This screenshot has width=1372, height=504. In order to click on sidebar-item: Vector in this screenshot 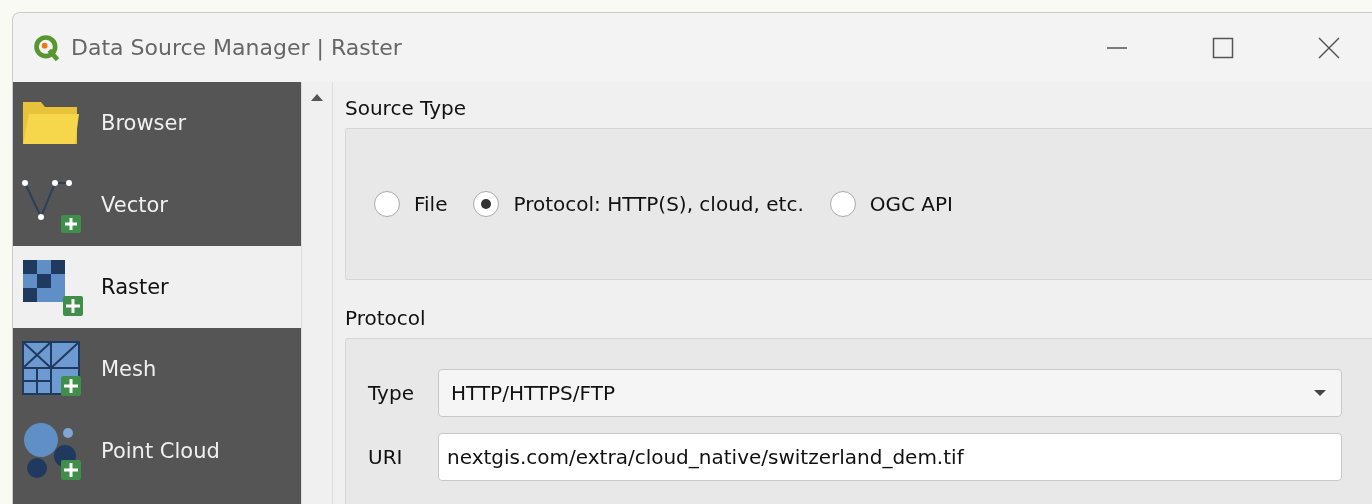, I will do `click(157, 205)`.